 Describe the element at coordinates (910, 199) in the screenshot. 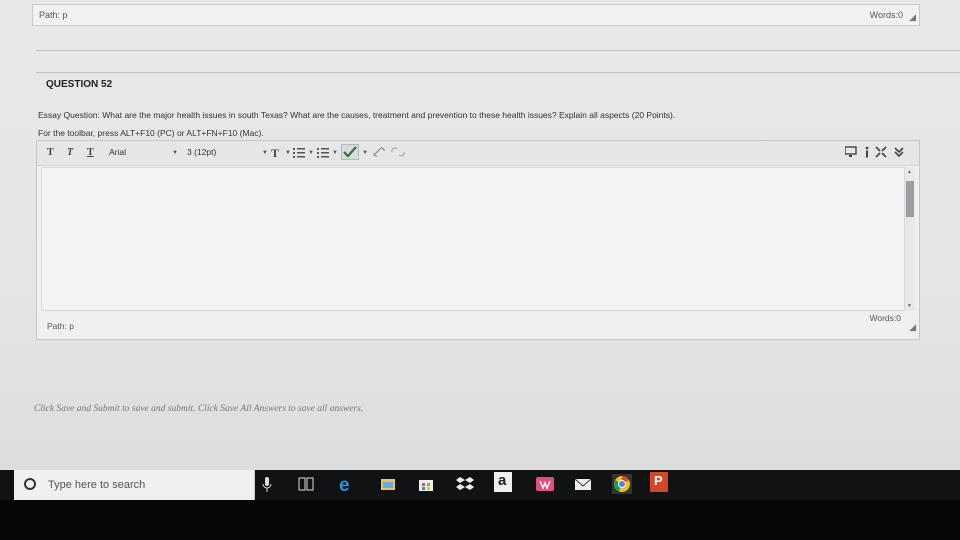

I see `scroll-thumb` at that location.